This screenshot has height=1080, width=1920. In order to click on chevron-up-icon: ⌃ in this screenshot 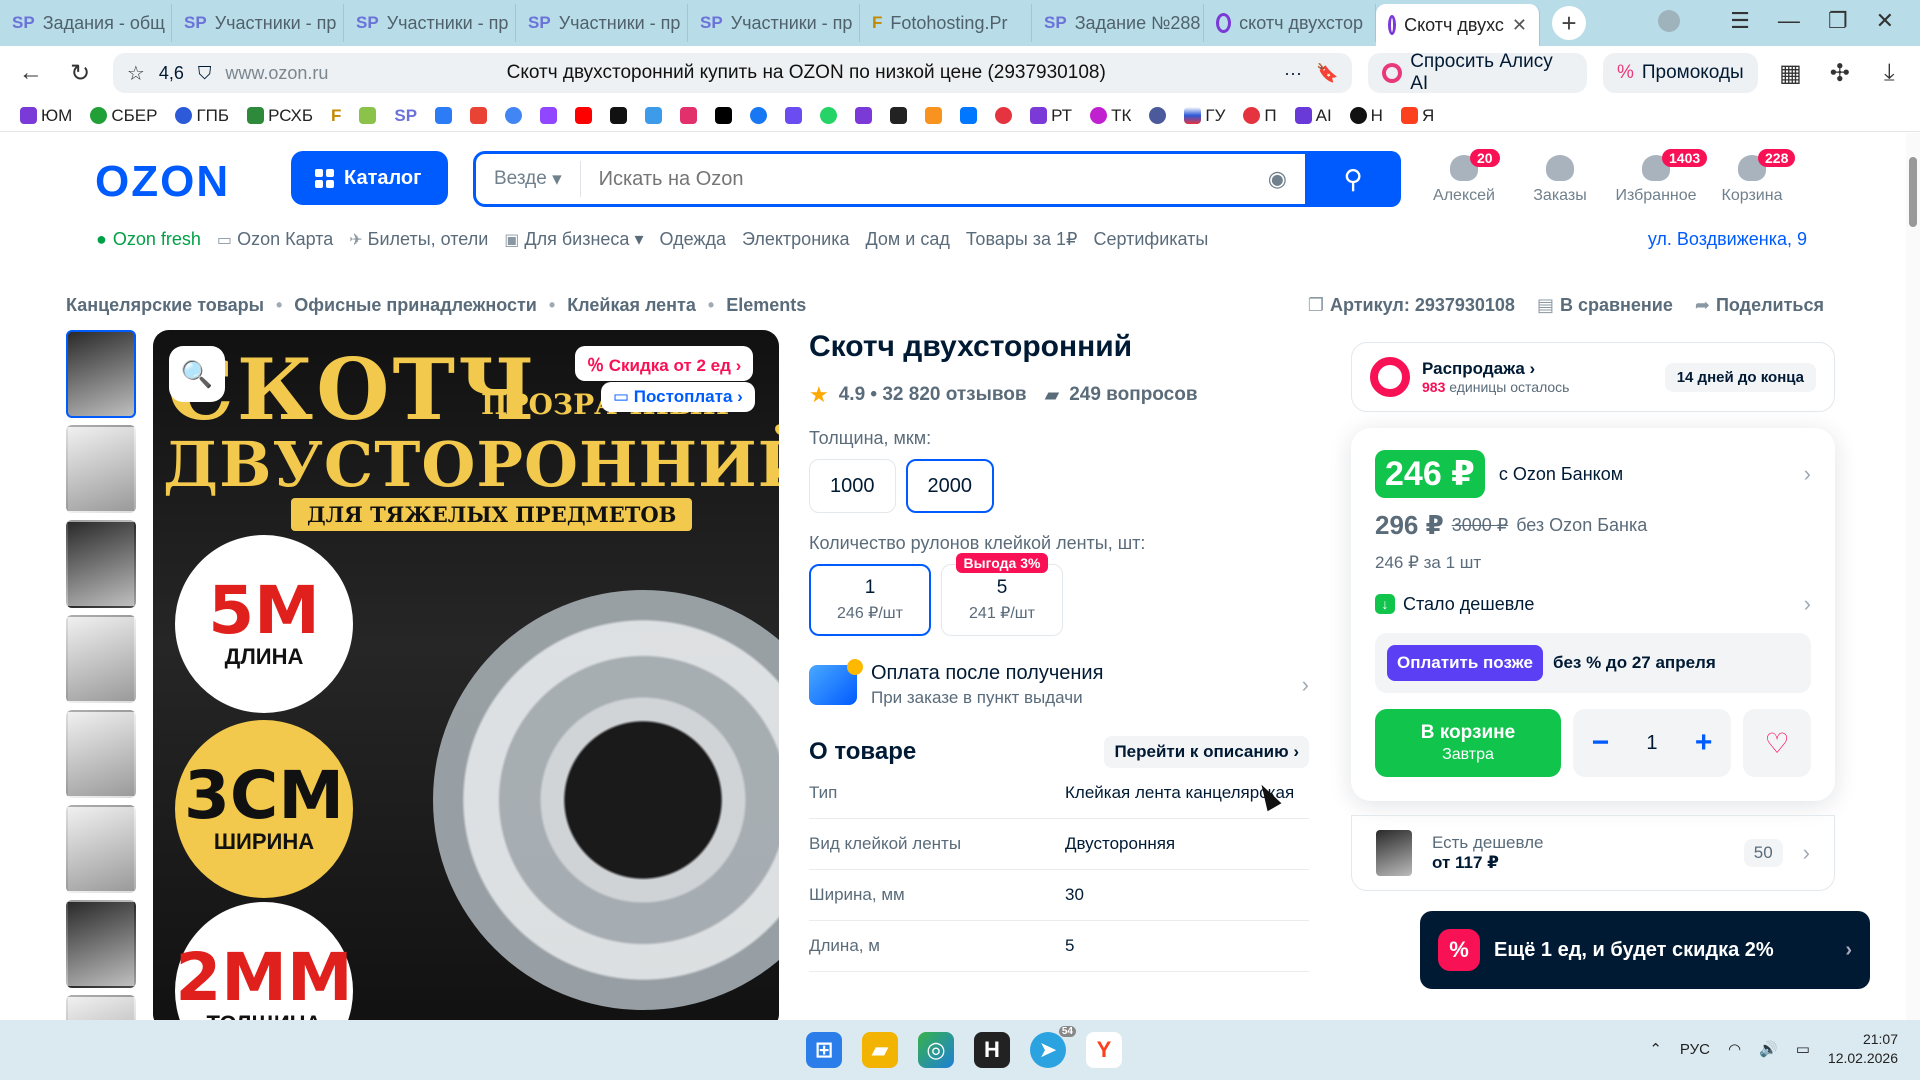, I will do `click(1655, 1049)`.